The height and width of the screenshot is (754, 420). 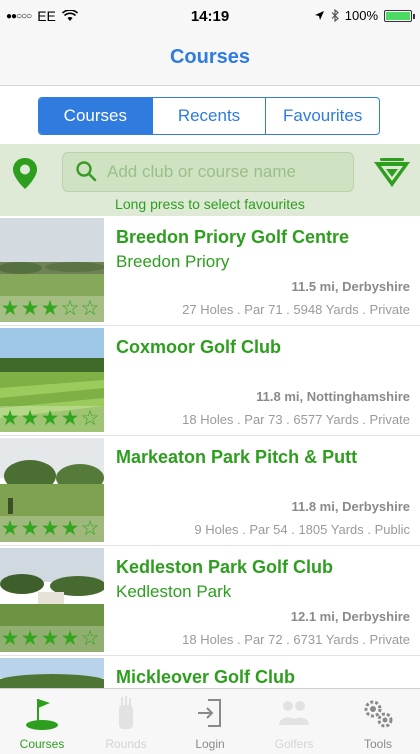 I want to click on course-name: Markeaton Park Pitch & Putt, so click(x=237, y=457).